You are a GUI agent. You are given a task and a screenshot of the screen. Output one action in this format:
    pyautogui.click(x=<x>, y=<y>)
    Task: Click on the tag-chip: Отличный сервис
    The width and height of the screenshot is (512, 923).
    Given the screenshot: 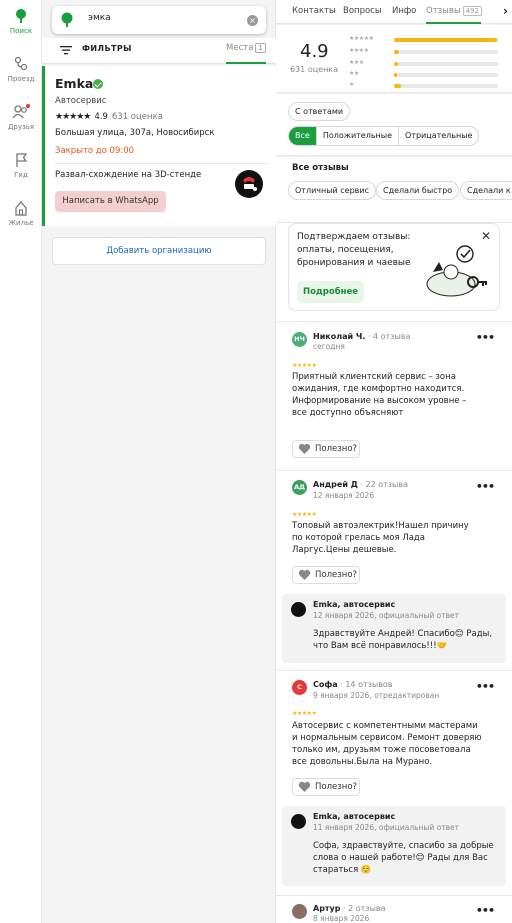 What is the action you would take?
    pyautogui.click(x=332, y=190)
    